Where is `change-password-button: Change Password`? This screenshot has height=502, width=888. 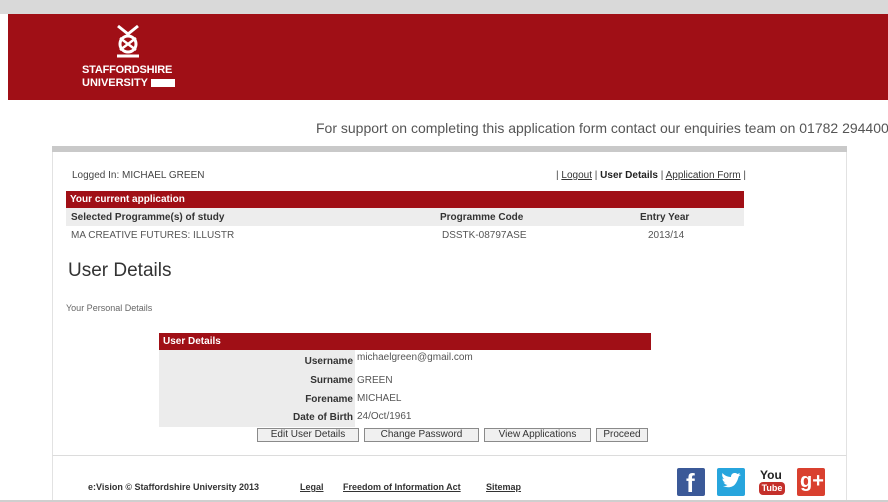 change-password-button: Change Password is located at coordinates (421, 435).